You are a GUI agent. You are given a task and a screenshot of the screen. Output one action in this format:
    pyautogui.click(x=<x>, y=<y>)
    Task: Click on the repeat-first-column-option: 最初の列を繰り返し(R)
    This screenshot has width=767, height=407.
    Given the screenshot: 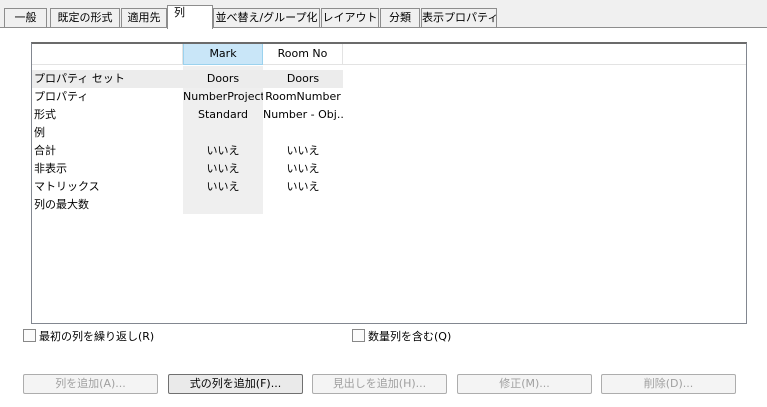 What is the action you would take?
    pyautogui.click(x=88, y=337)
    